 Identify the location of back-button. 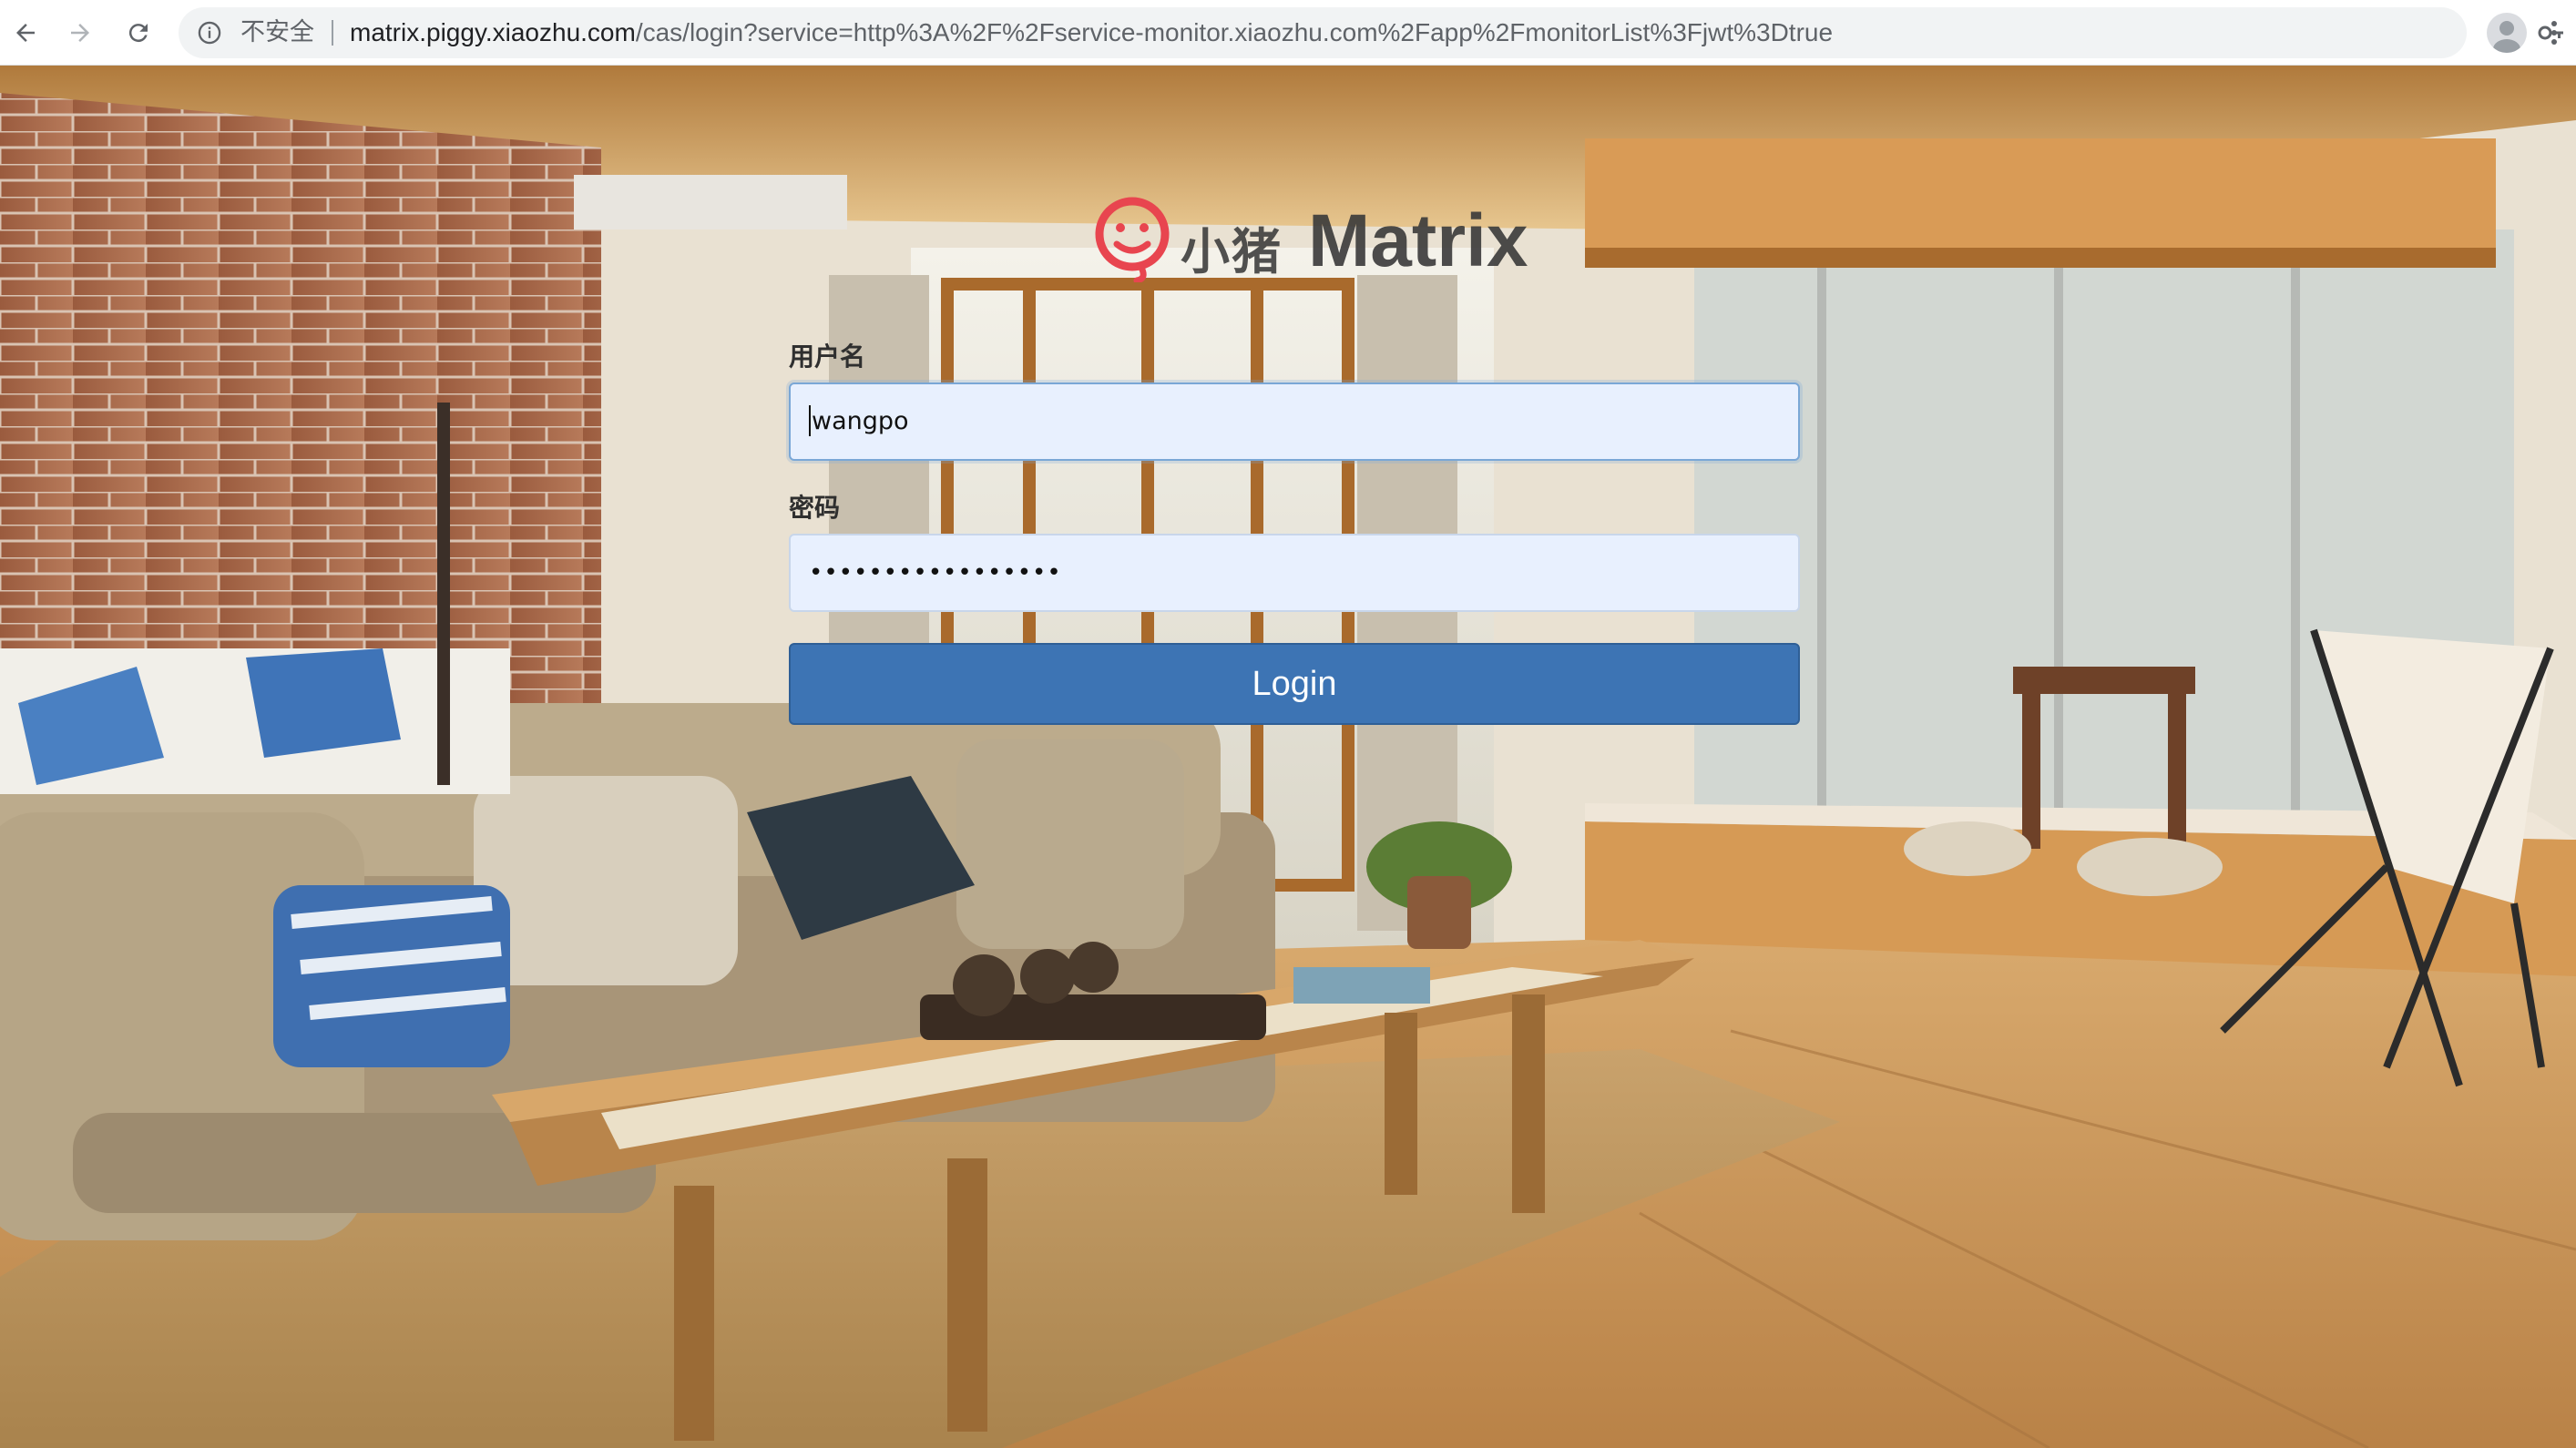
(25, 33).